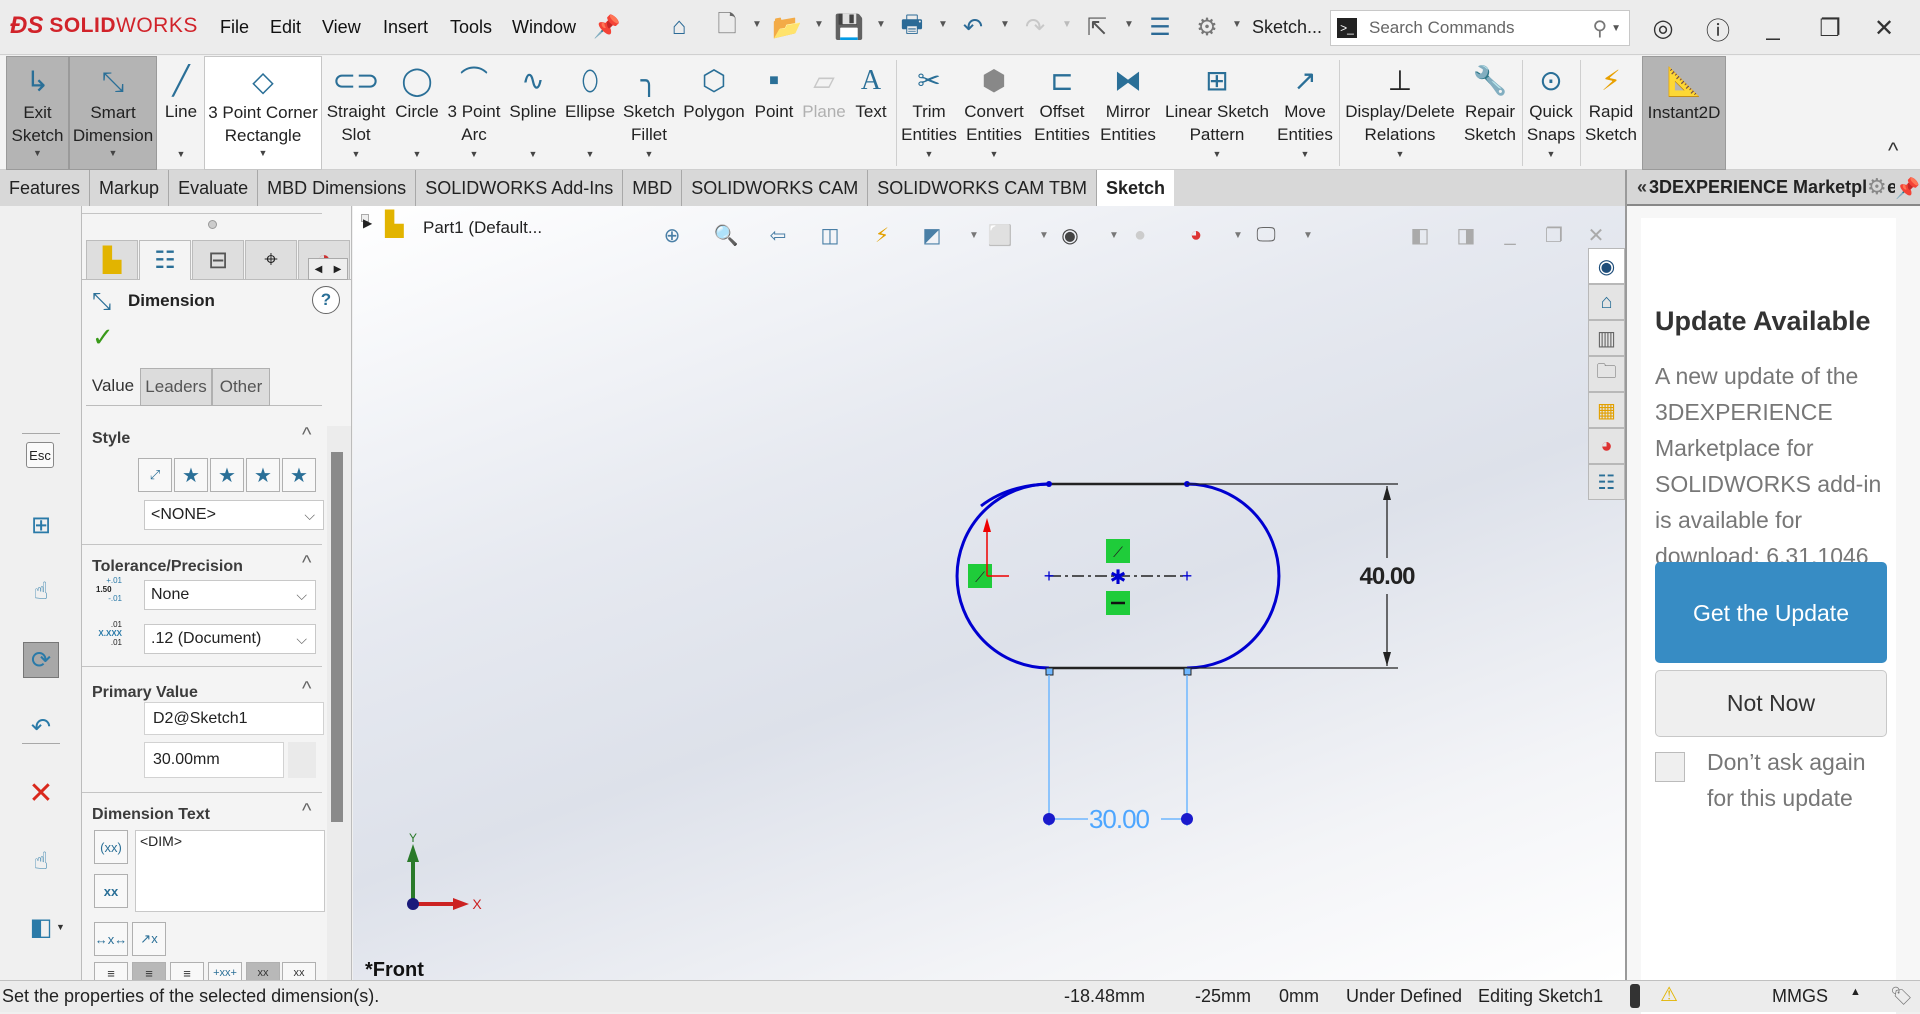  Describe the element at coordinates (649, 113) in the screenshot. I see `sketch-fillet-button: ╮ Sketch Fillet ▼` at that location.